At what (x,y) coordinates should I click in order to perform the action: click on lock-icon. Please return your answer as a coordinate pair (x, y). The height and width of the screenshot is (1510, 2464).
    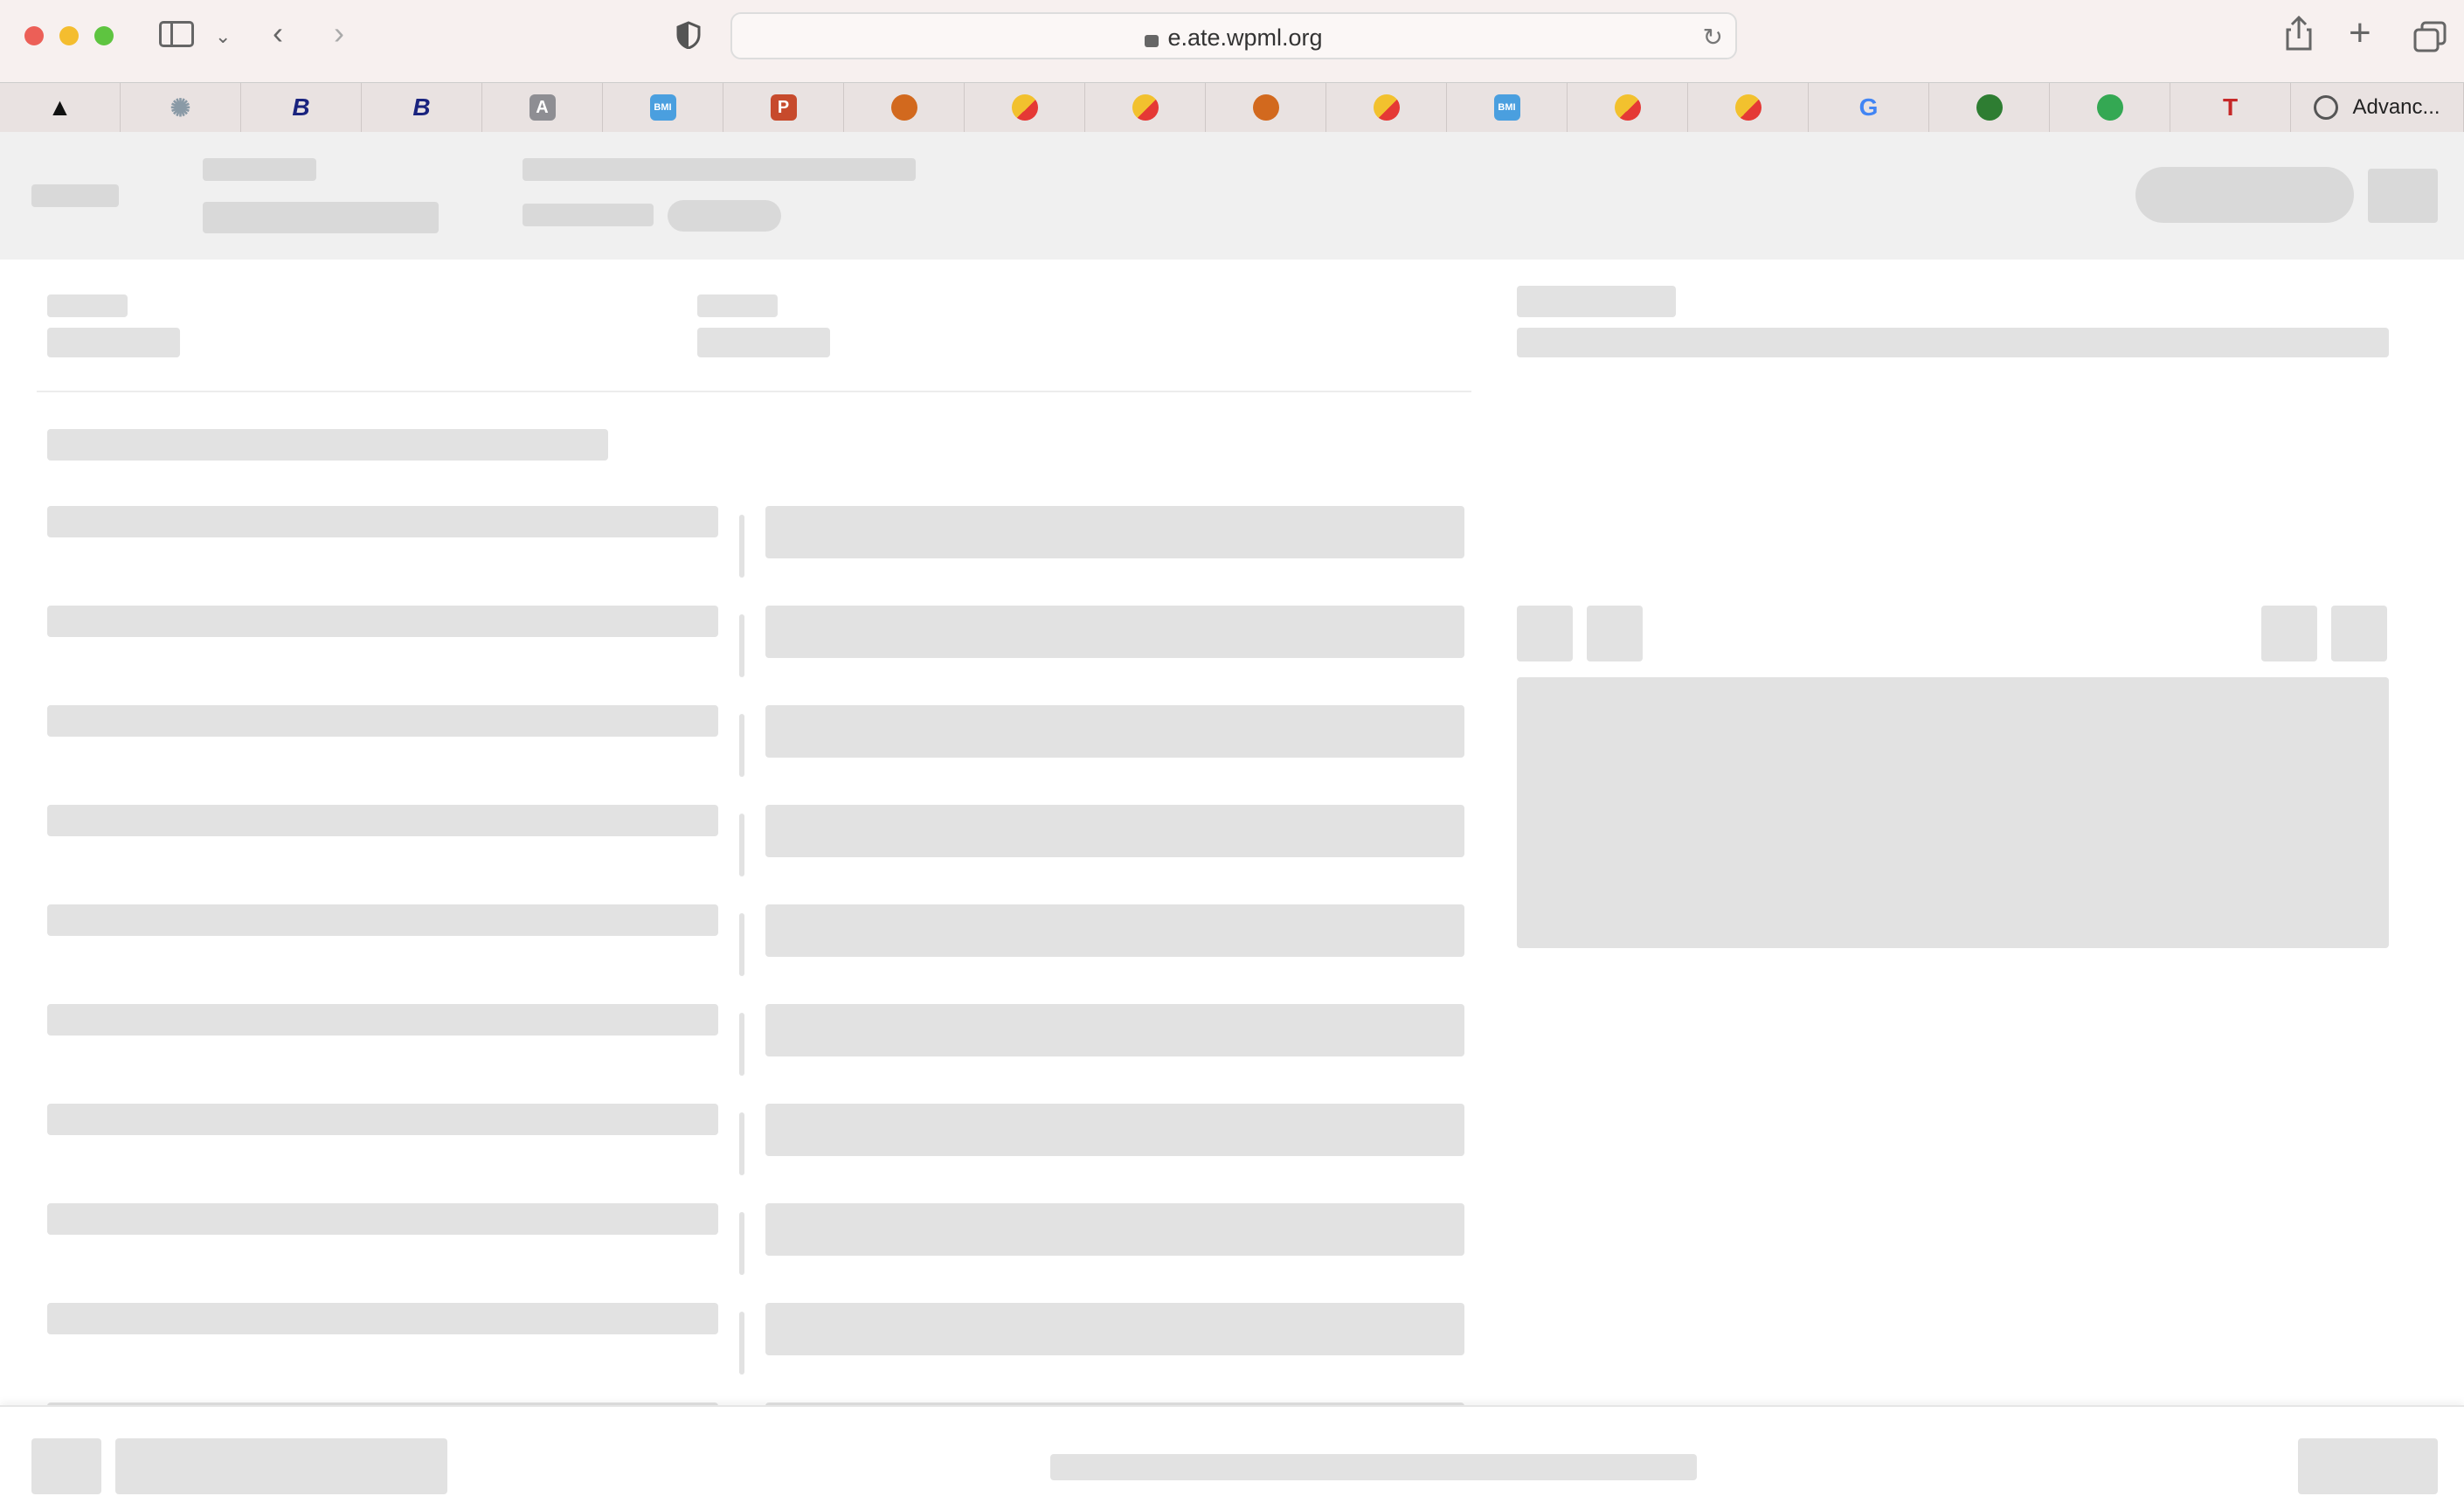
    Looking at the image, I should click on (1152, 40).